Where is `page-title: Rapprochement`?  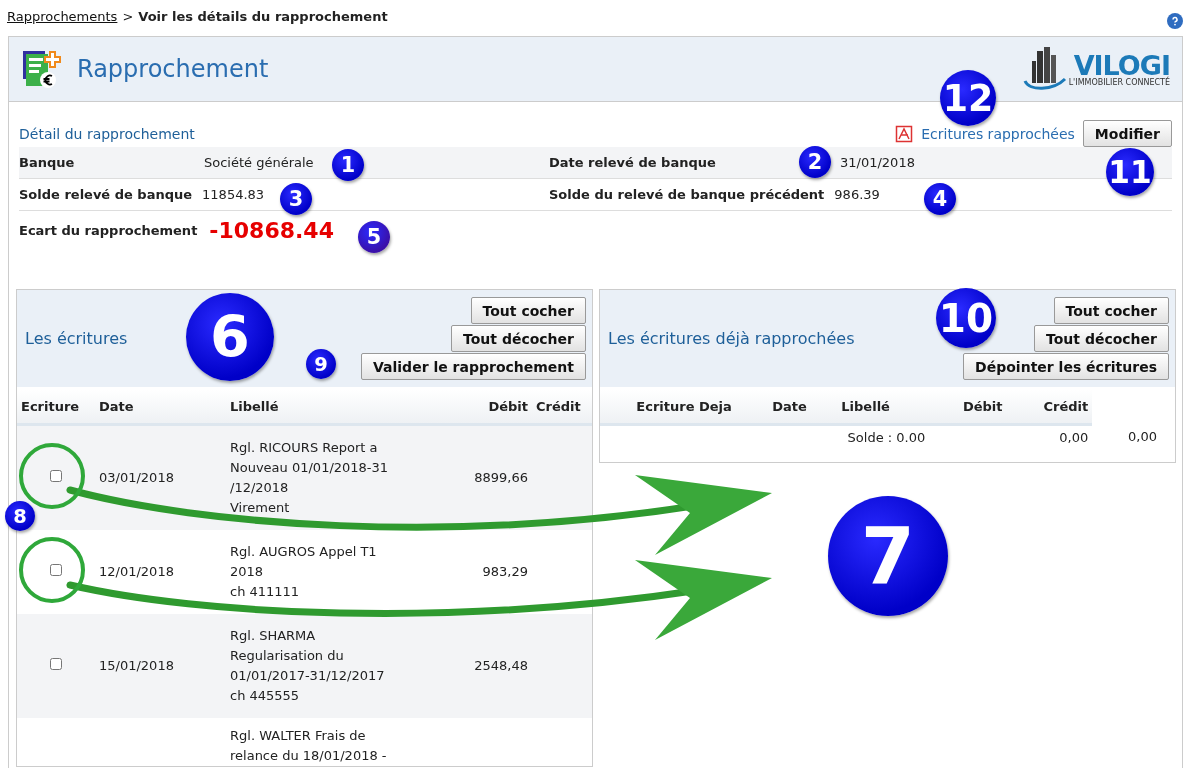 page-title: Rapprochement is located at coordinates (173, 69).